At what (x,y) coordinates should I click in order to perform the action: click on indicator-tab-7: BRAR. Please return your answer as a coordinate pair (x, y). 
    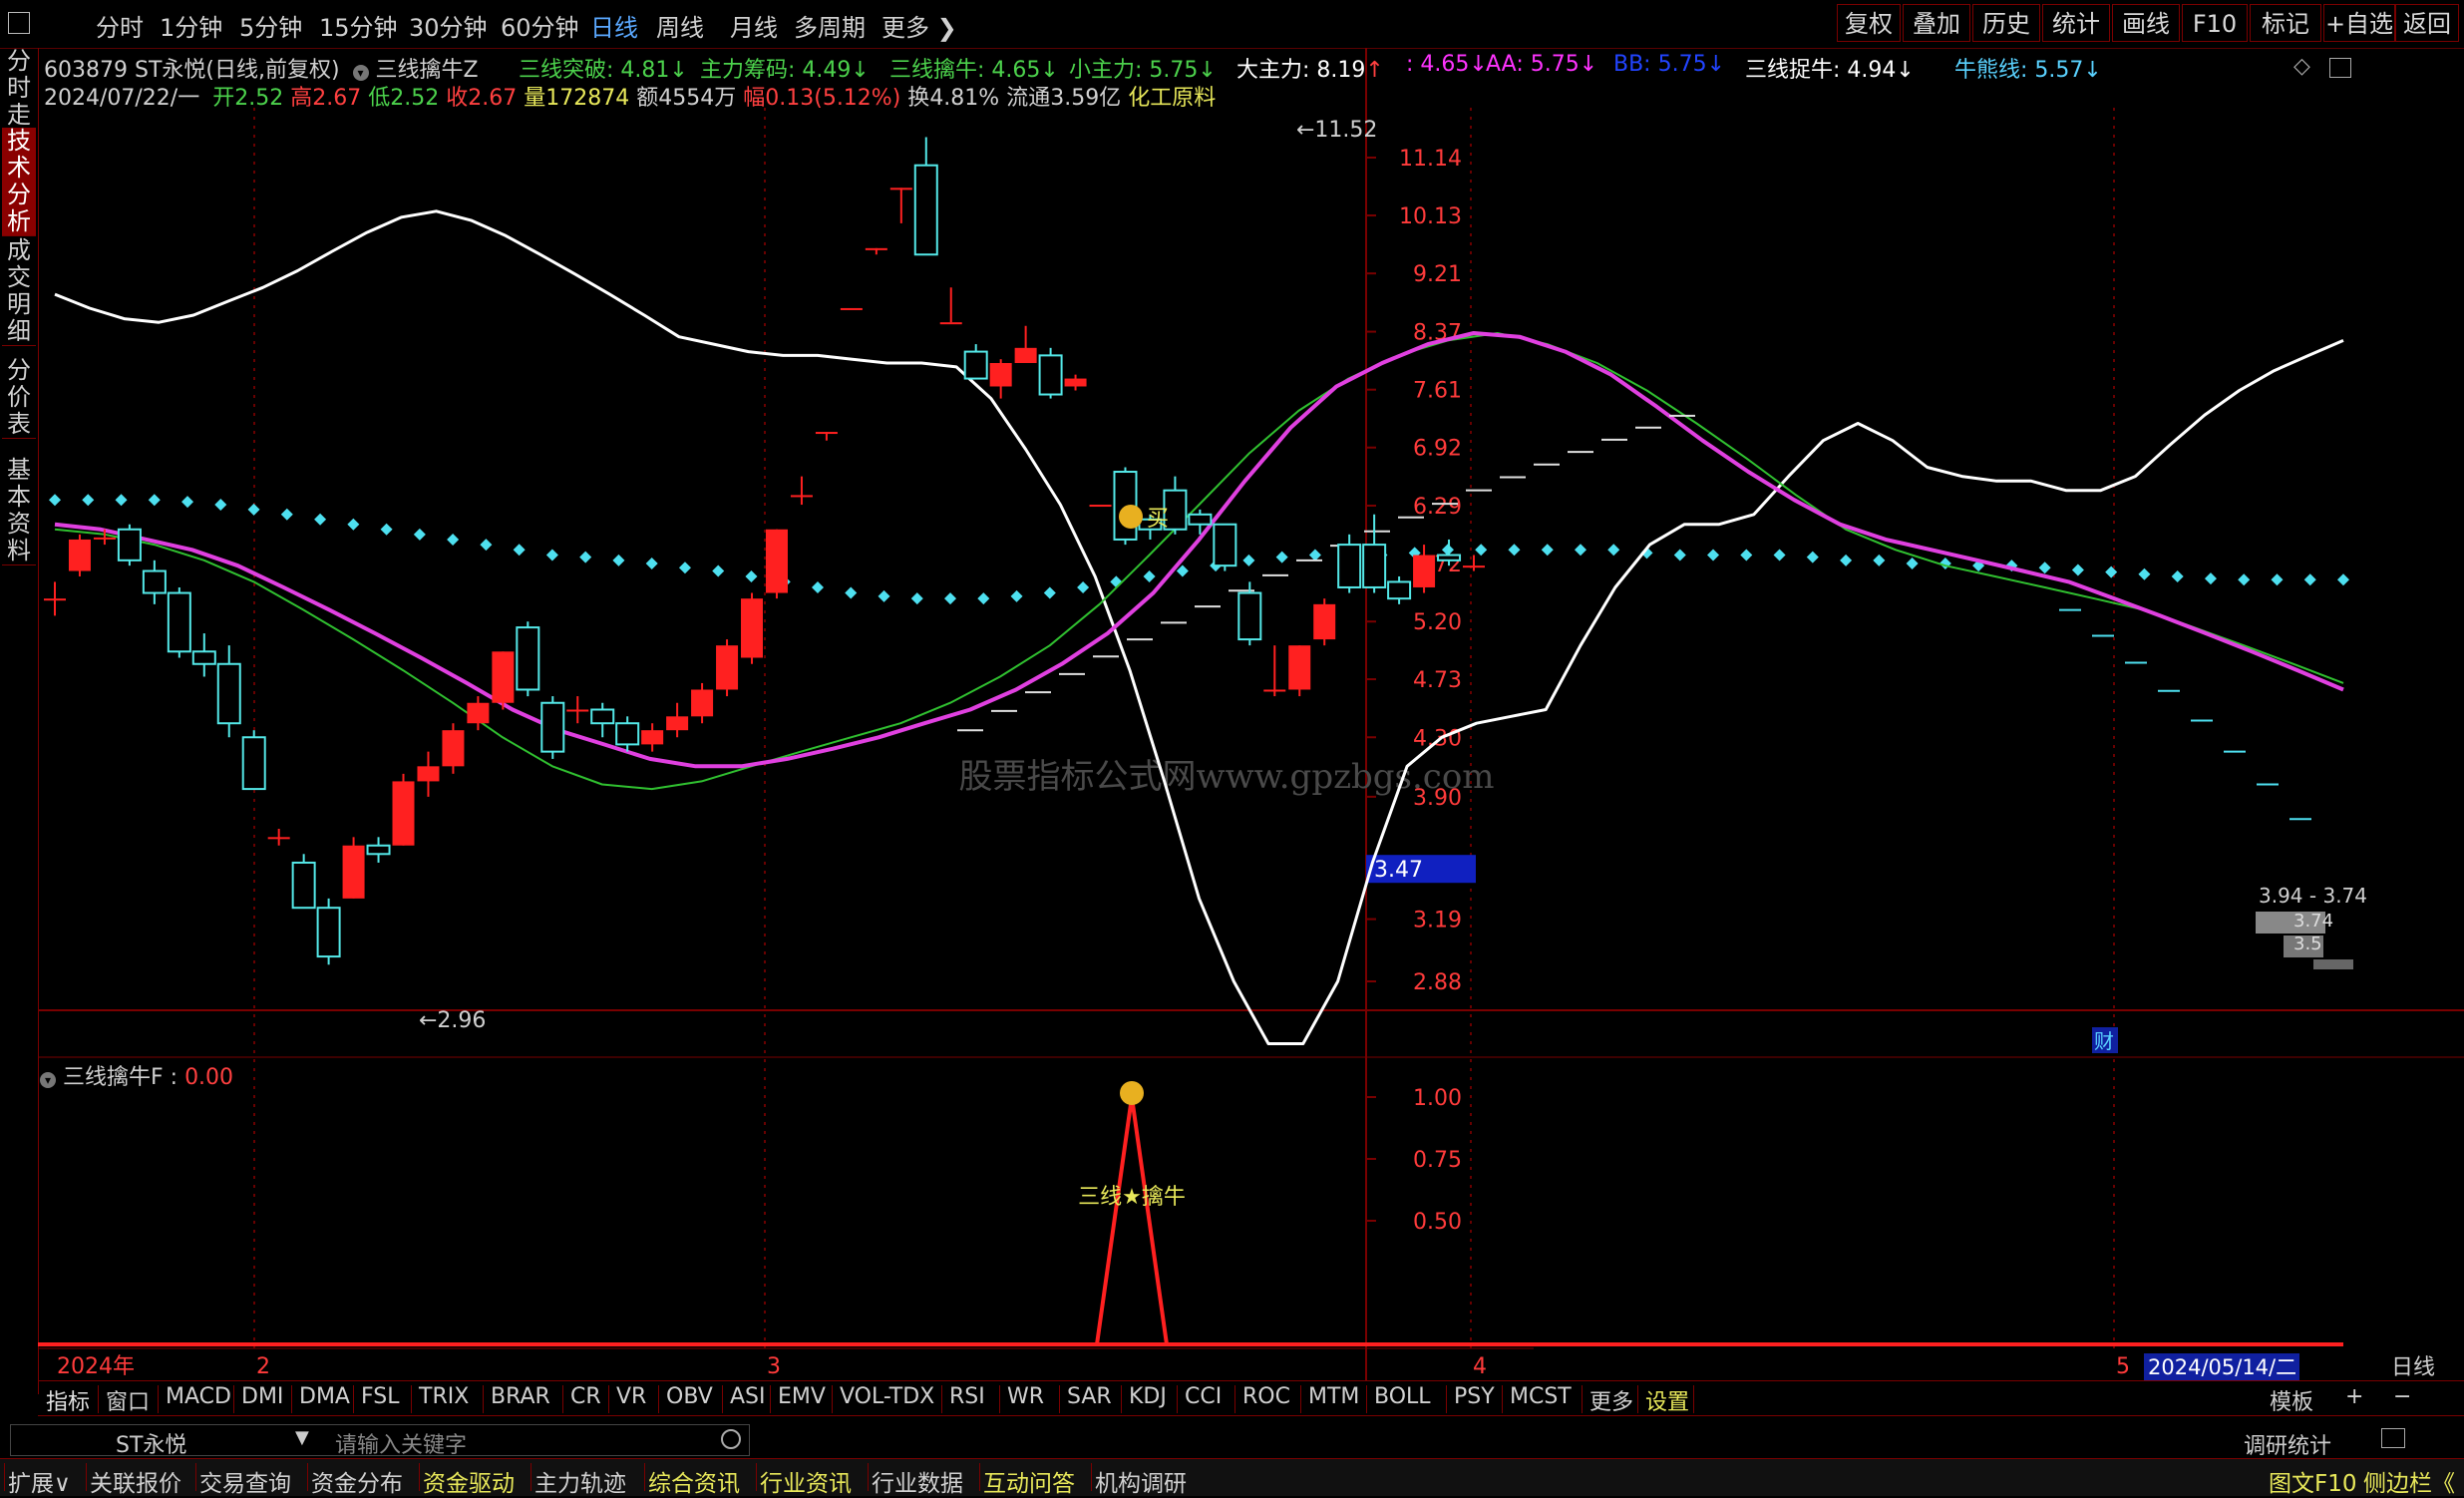
    Looking at the image, I should click on (520, 1397).